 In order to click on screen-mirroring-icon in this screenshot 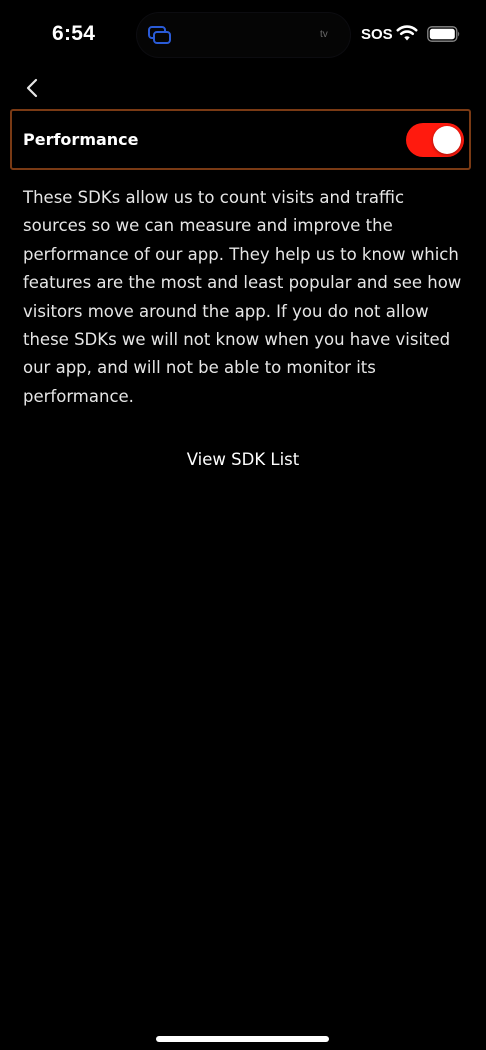, I will do `click(159, 35)`.